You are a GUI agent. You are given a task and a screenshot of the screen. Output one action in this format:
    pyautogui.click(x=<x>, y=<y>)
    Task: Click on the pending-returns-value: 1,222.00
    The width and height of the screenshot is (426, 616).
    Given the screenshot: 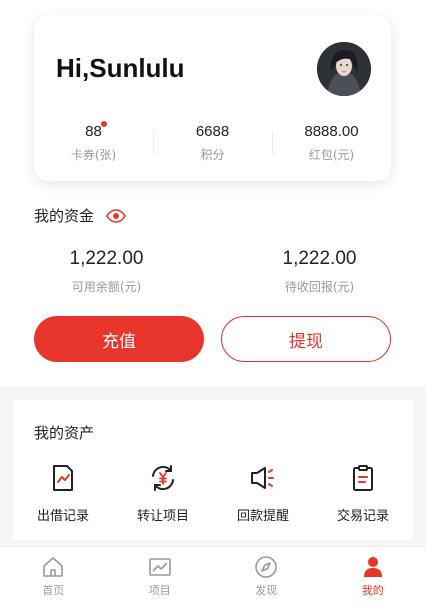 What is the action you would take?
    pyautogui.click(x=319, y=258)
    